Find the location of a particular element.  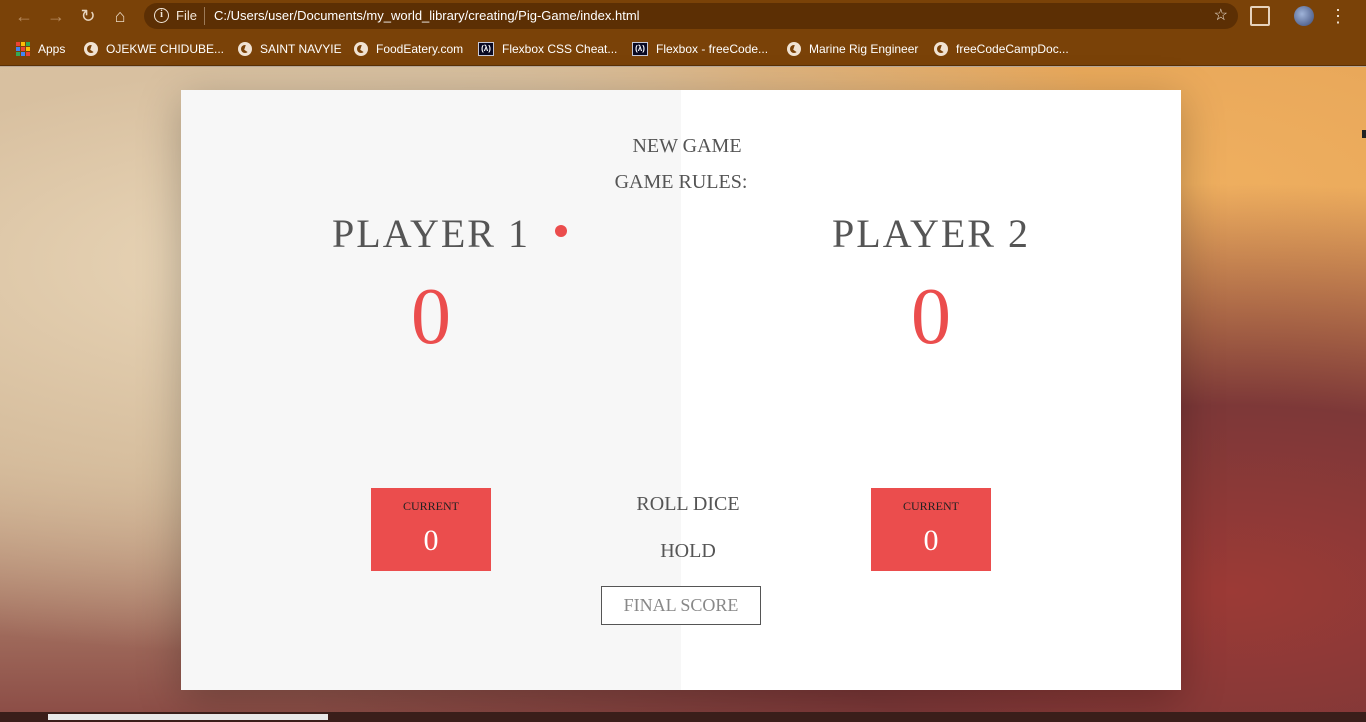

page-edge is located at coordinates (1364, 134).